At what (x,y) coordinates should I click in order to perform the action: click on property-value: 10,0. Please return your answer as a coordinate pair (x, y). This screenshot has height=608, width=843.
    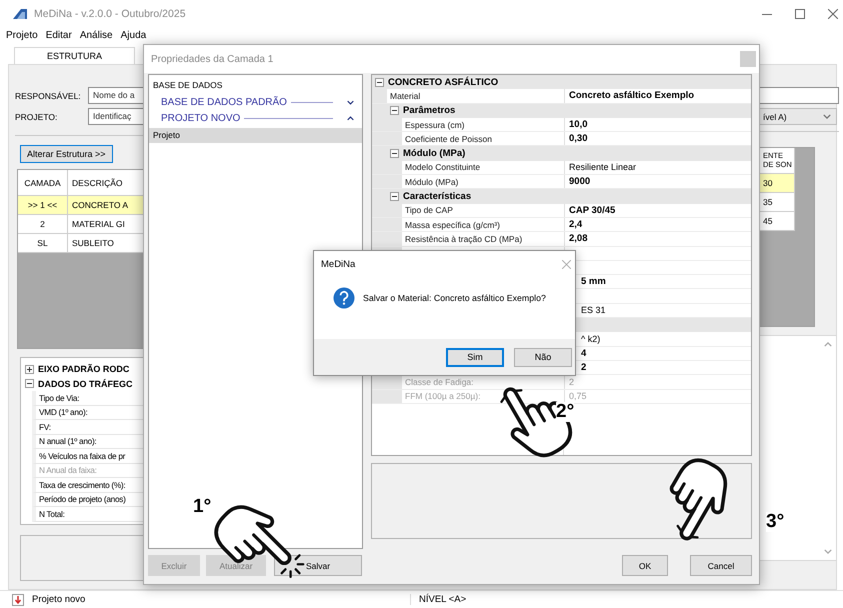
    Looking at the image, I should click on (578, 124).